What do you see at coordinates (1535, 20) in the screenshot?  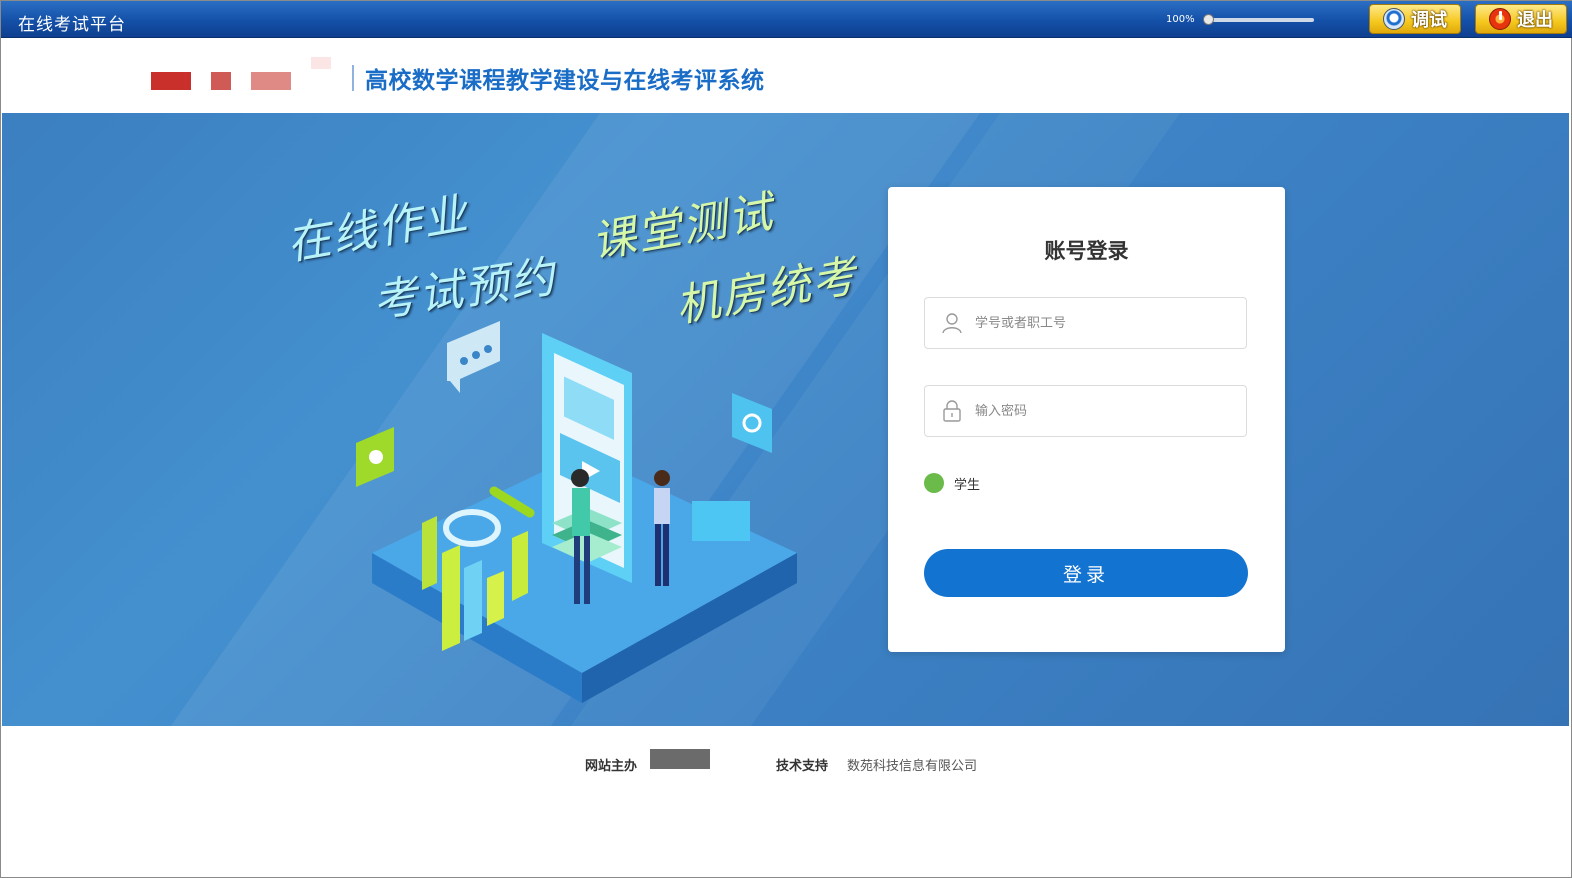 I see `exit-button-label: 退出` at bounding box center [1535, 20].